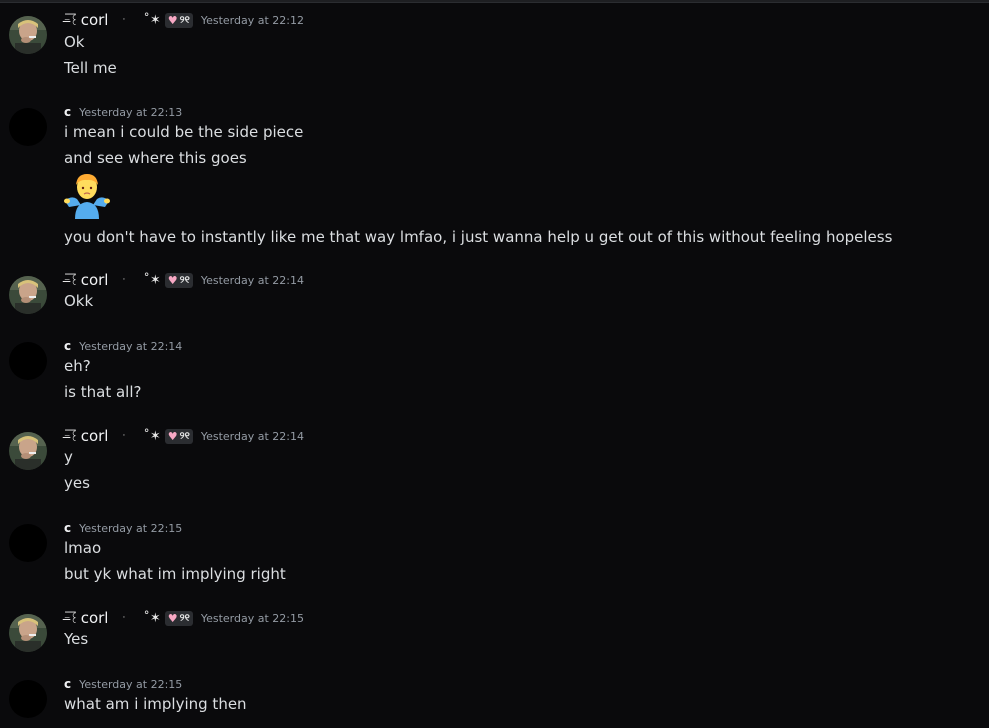 This screenshot has width=989, height=728. What do you see at coordinates (83, 548) in the screenshot?
I see `message-text: lmao` at bounding box center [83, 548].